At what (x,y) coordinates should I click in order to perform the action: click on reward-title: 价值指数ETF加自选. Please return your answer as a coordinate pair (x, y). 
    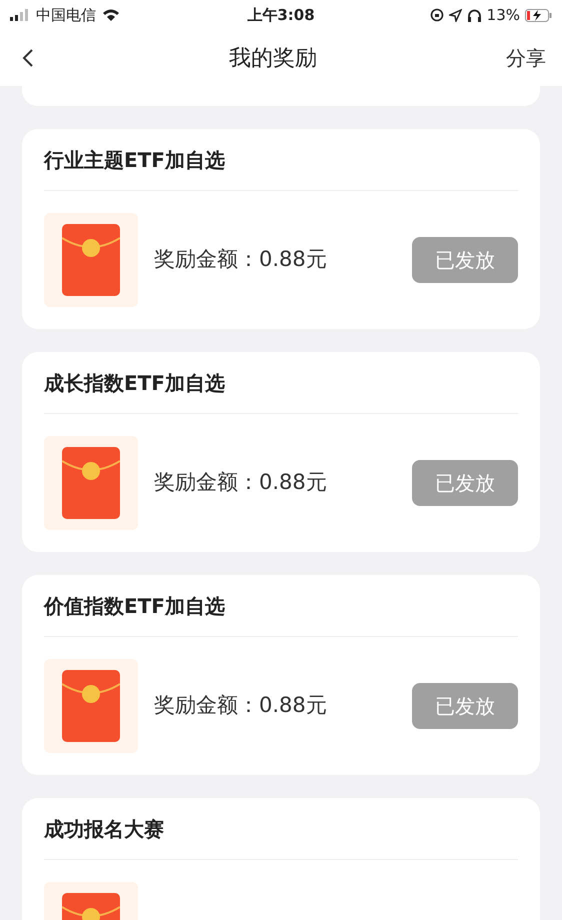
    Looking at the image, I should click on (134, 606).